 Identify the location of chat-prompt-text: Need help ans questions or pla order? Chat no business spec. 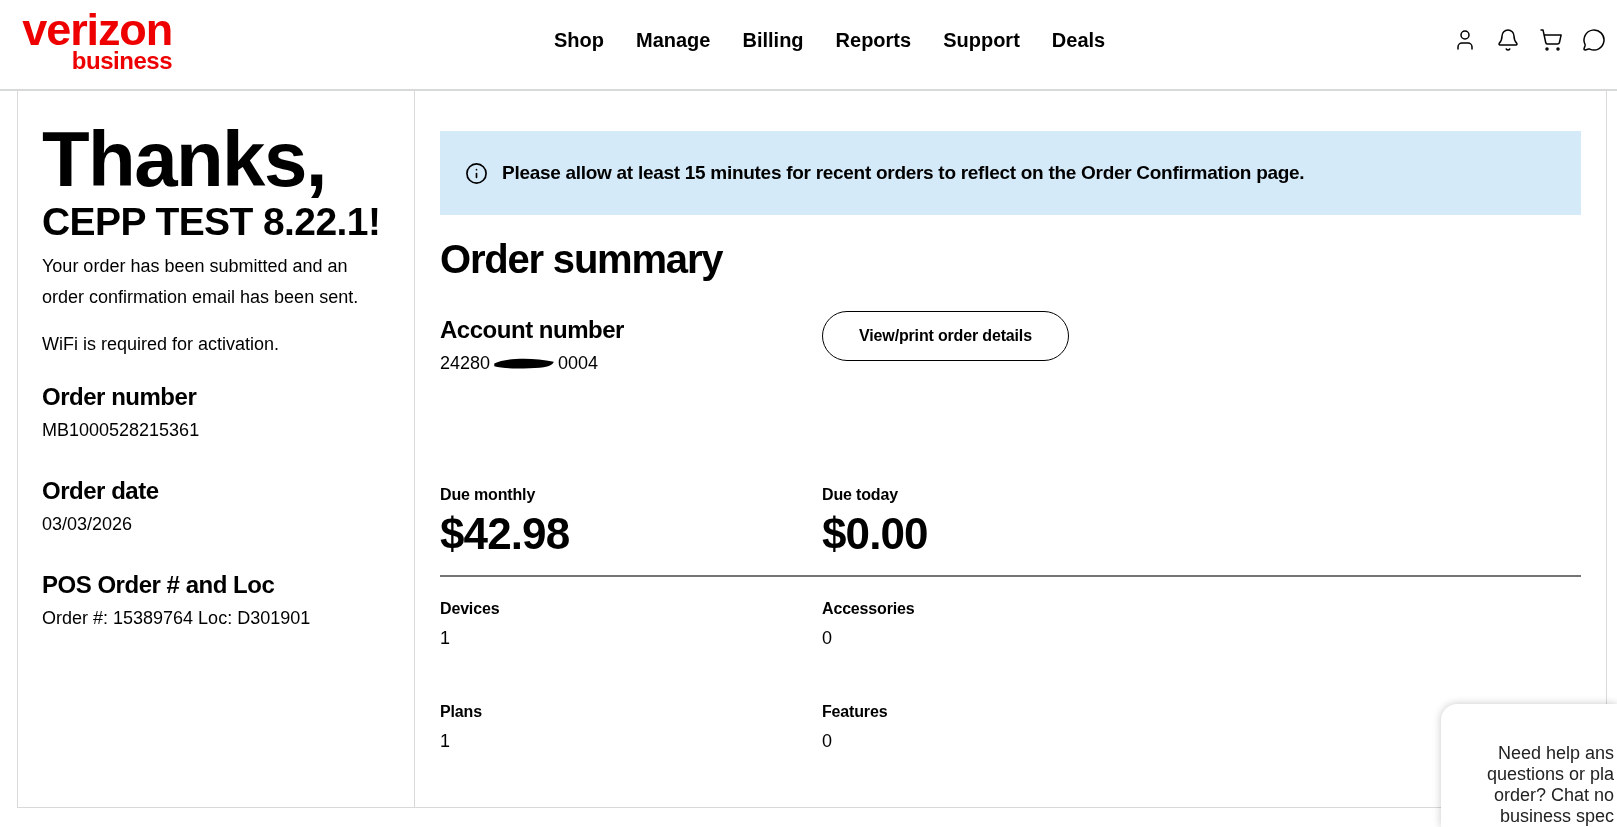
(1549, 785).